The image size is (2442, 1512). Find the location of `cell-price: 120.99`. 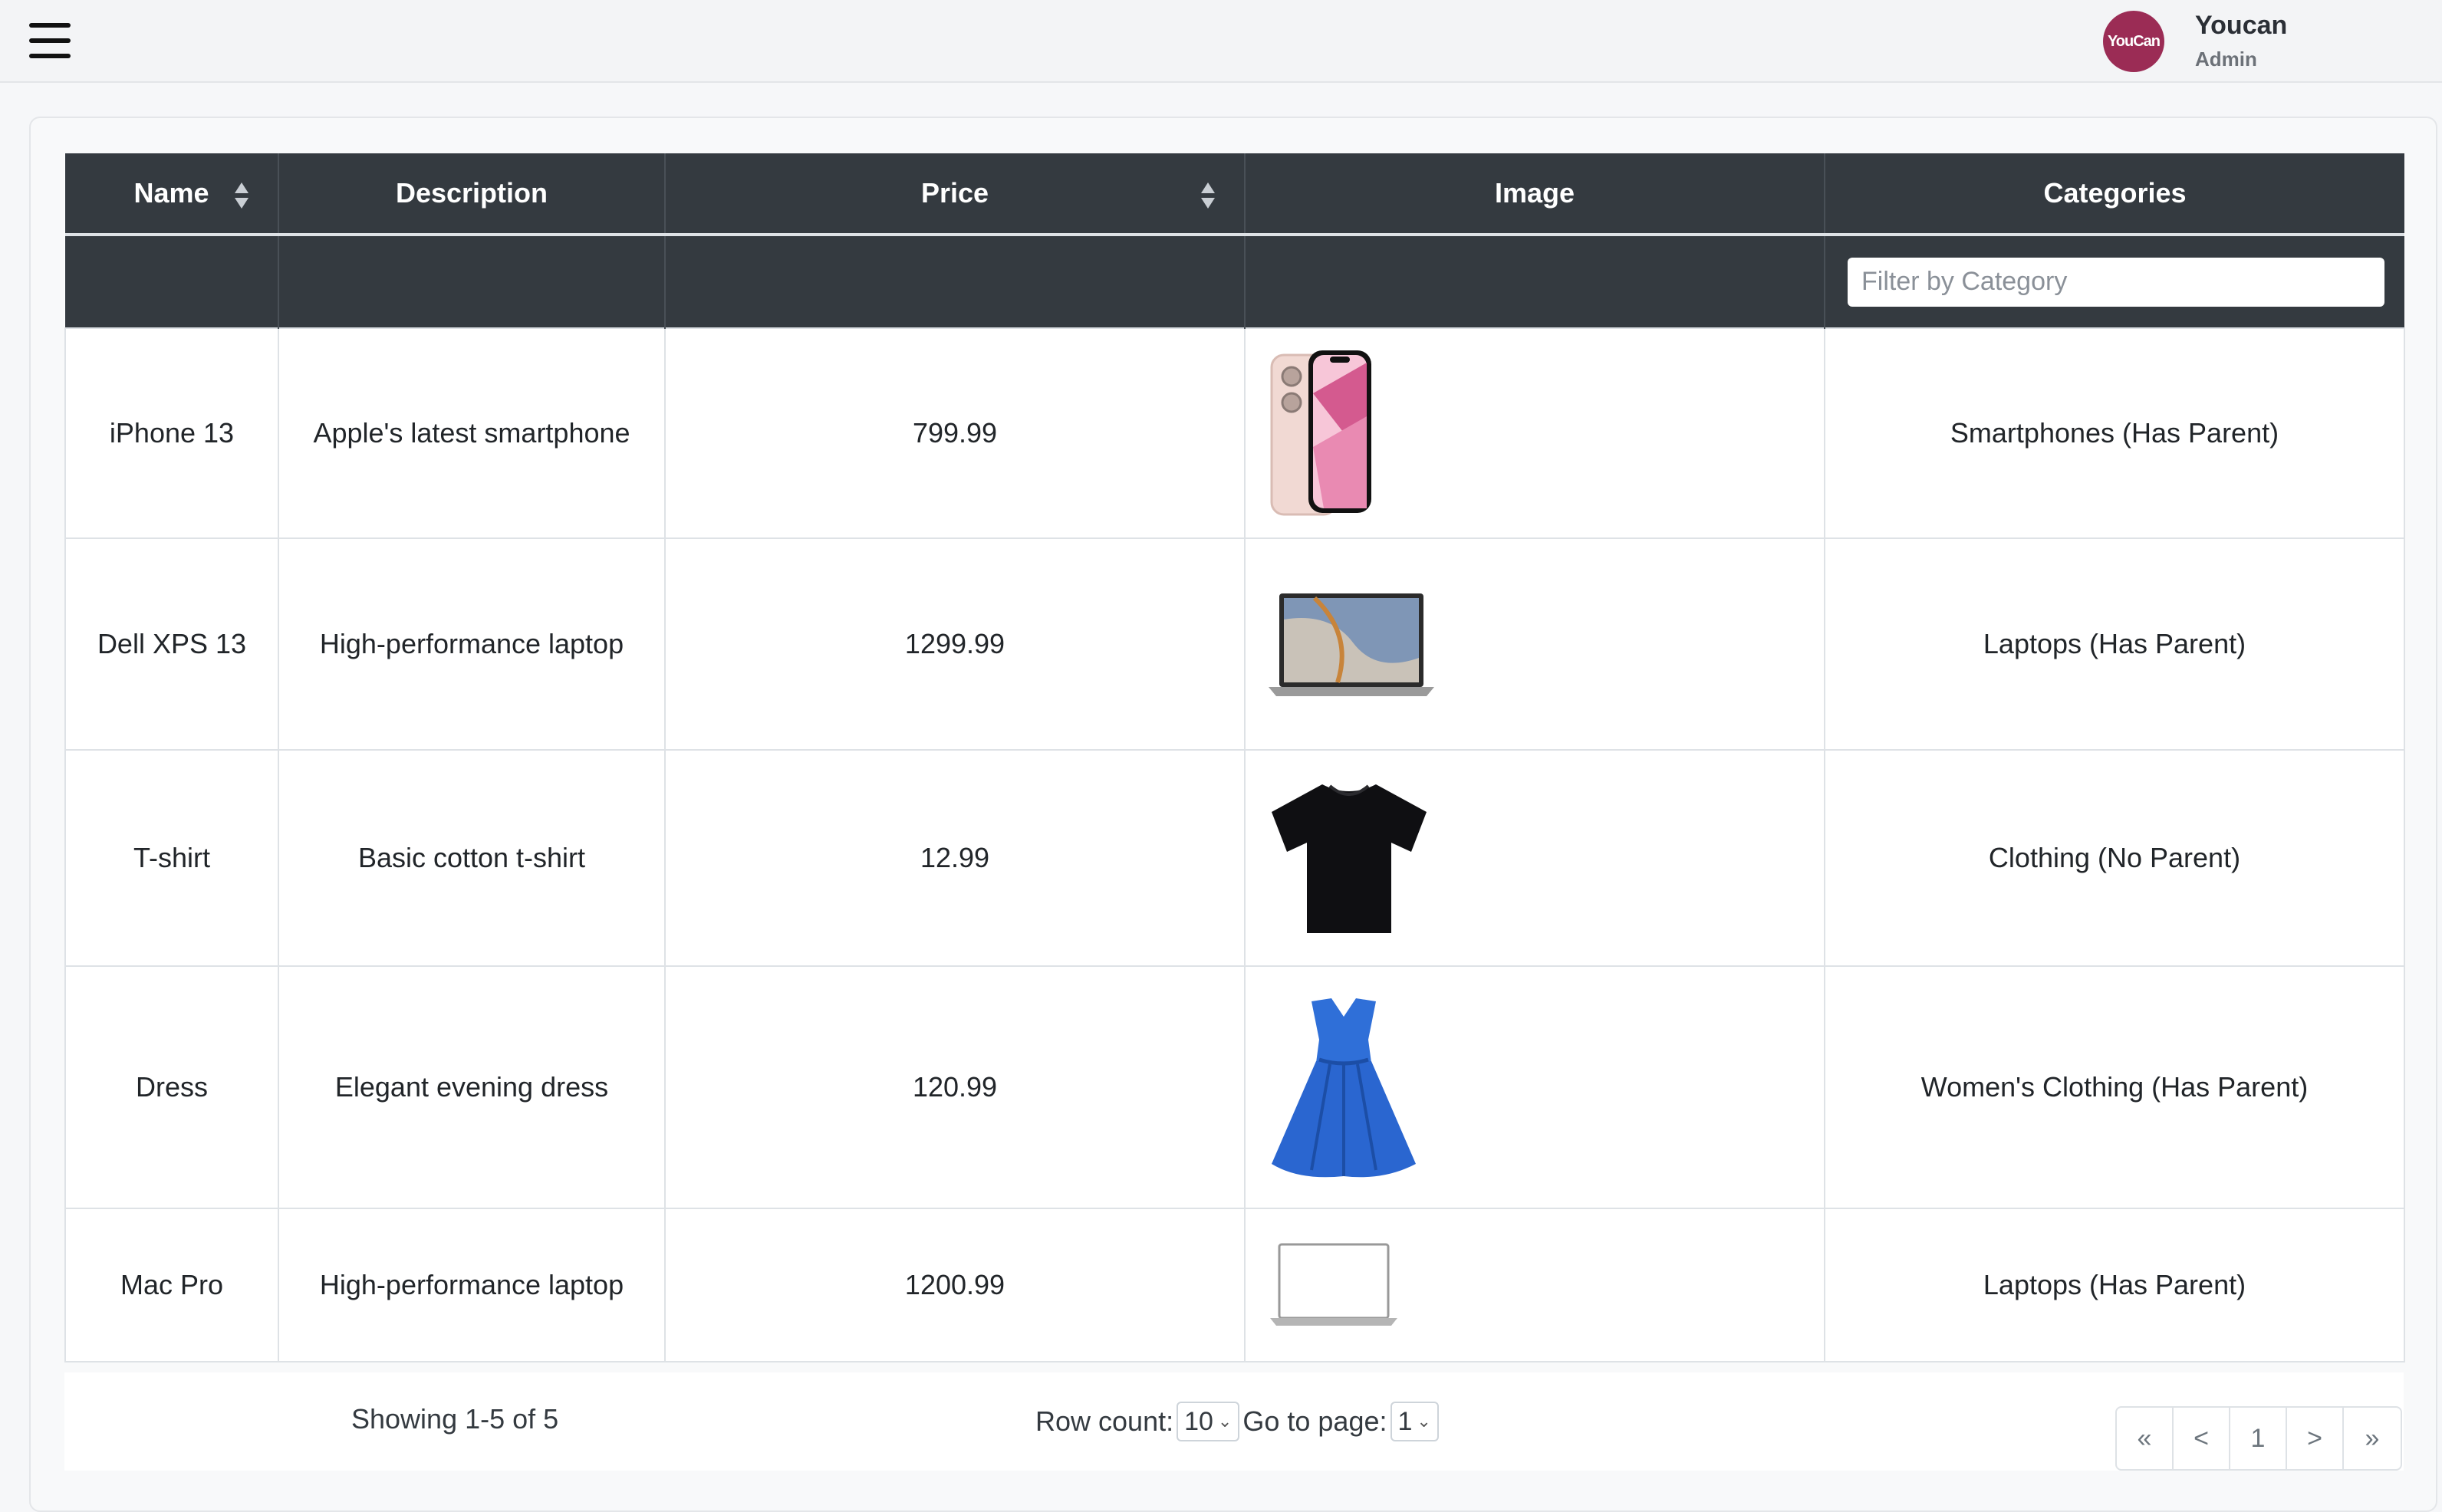

cell-price: 120.99 is located at coordinates (955, 1087).